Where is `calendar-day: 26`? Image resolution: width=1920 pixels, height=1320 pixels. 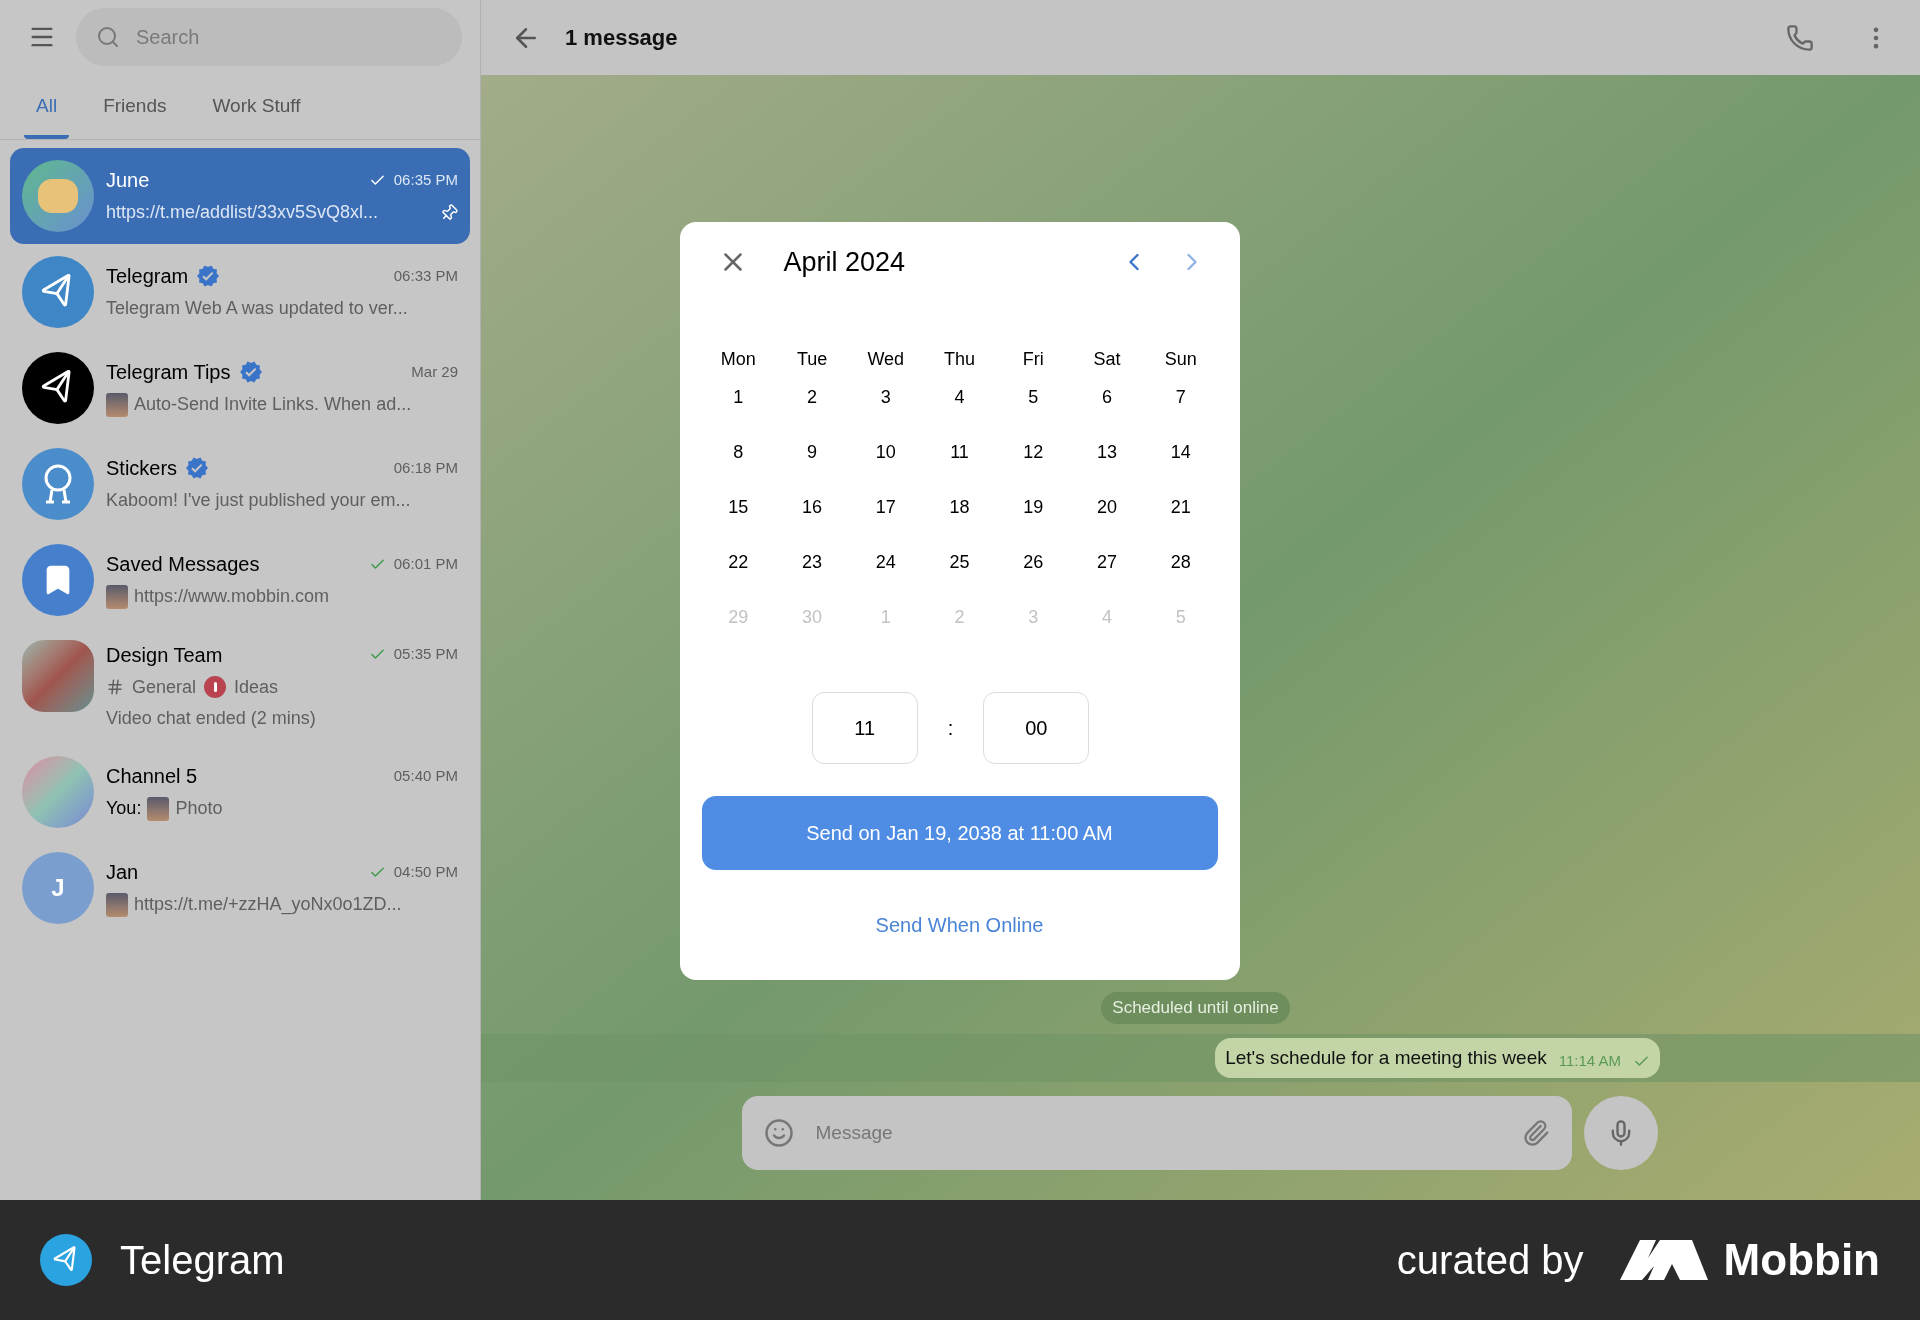
calendar-day: 26 is located at coordinates (1033, 562).